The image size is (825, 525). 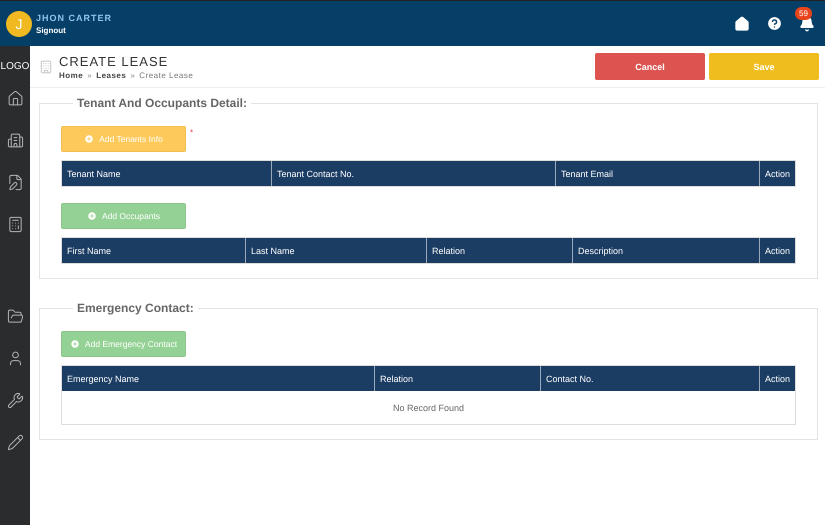 I want to click on home-icon, so click(x=15, y=98).